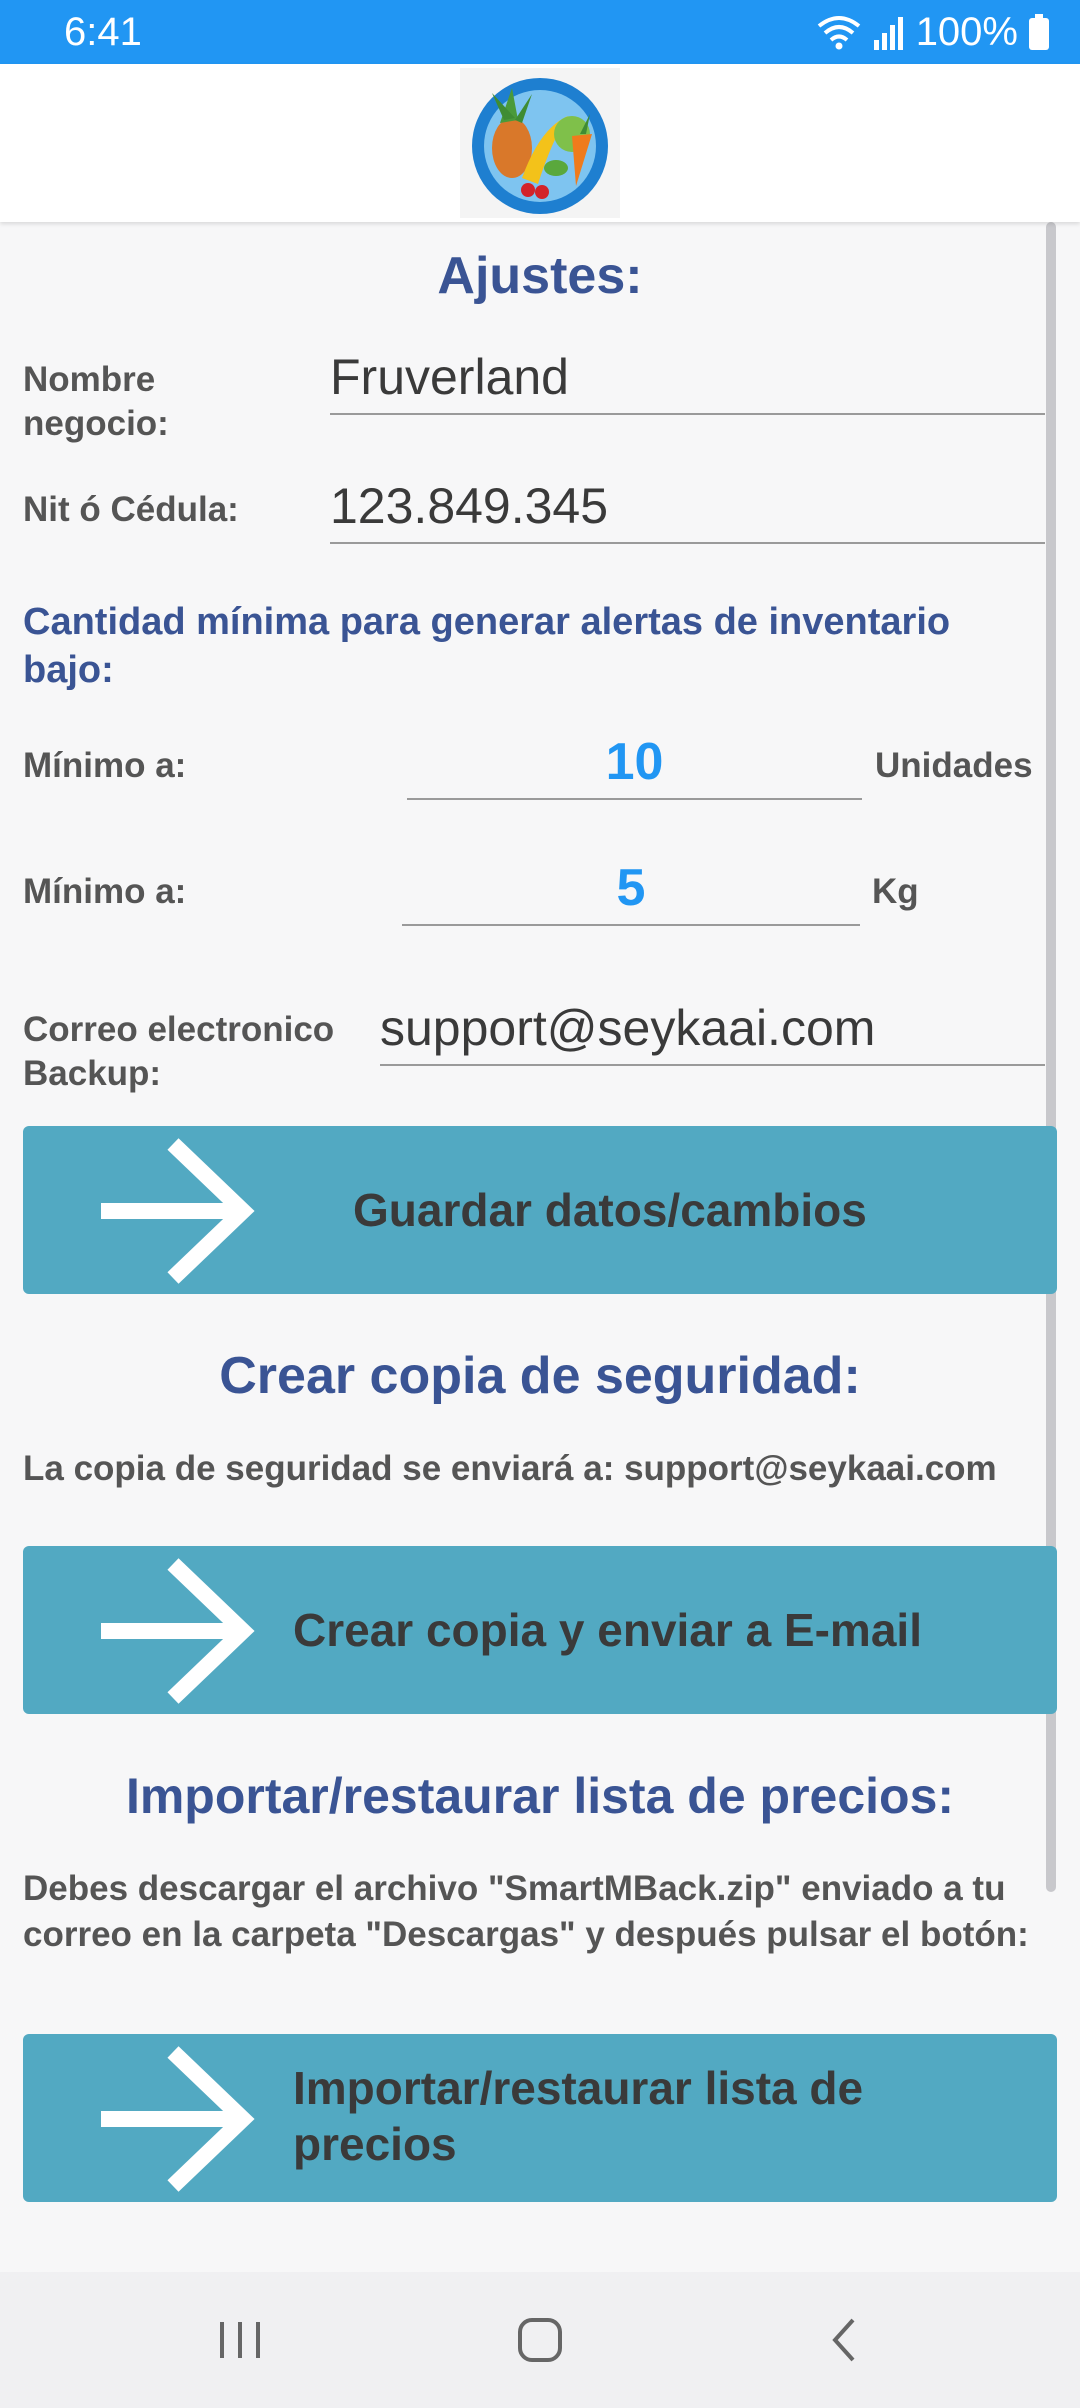  What do you see at coordinates (540, 276) in the screenshot?
I see `settings-title: Ajustes:` at bounding box center [540, 276].